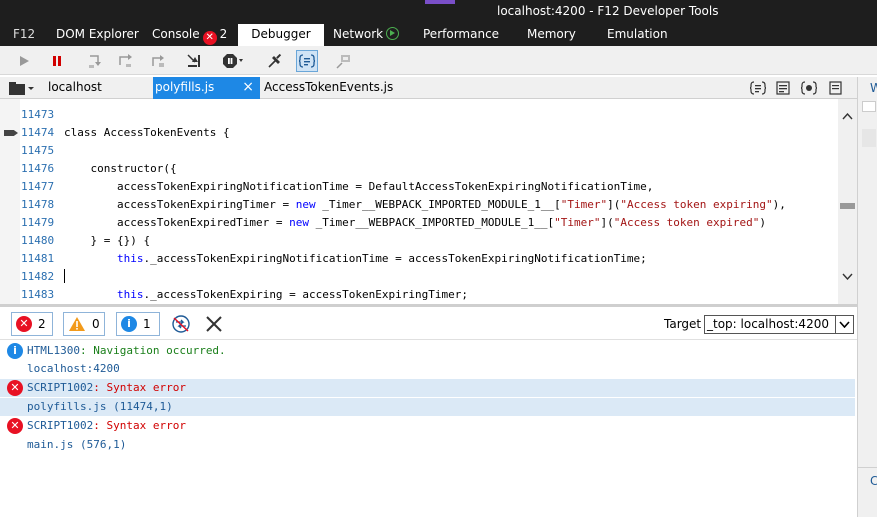  I want to click on code-line: 11482, so click(38, 276).